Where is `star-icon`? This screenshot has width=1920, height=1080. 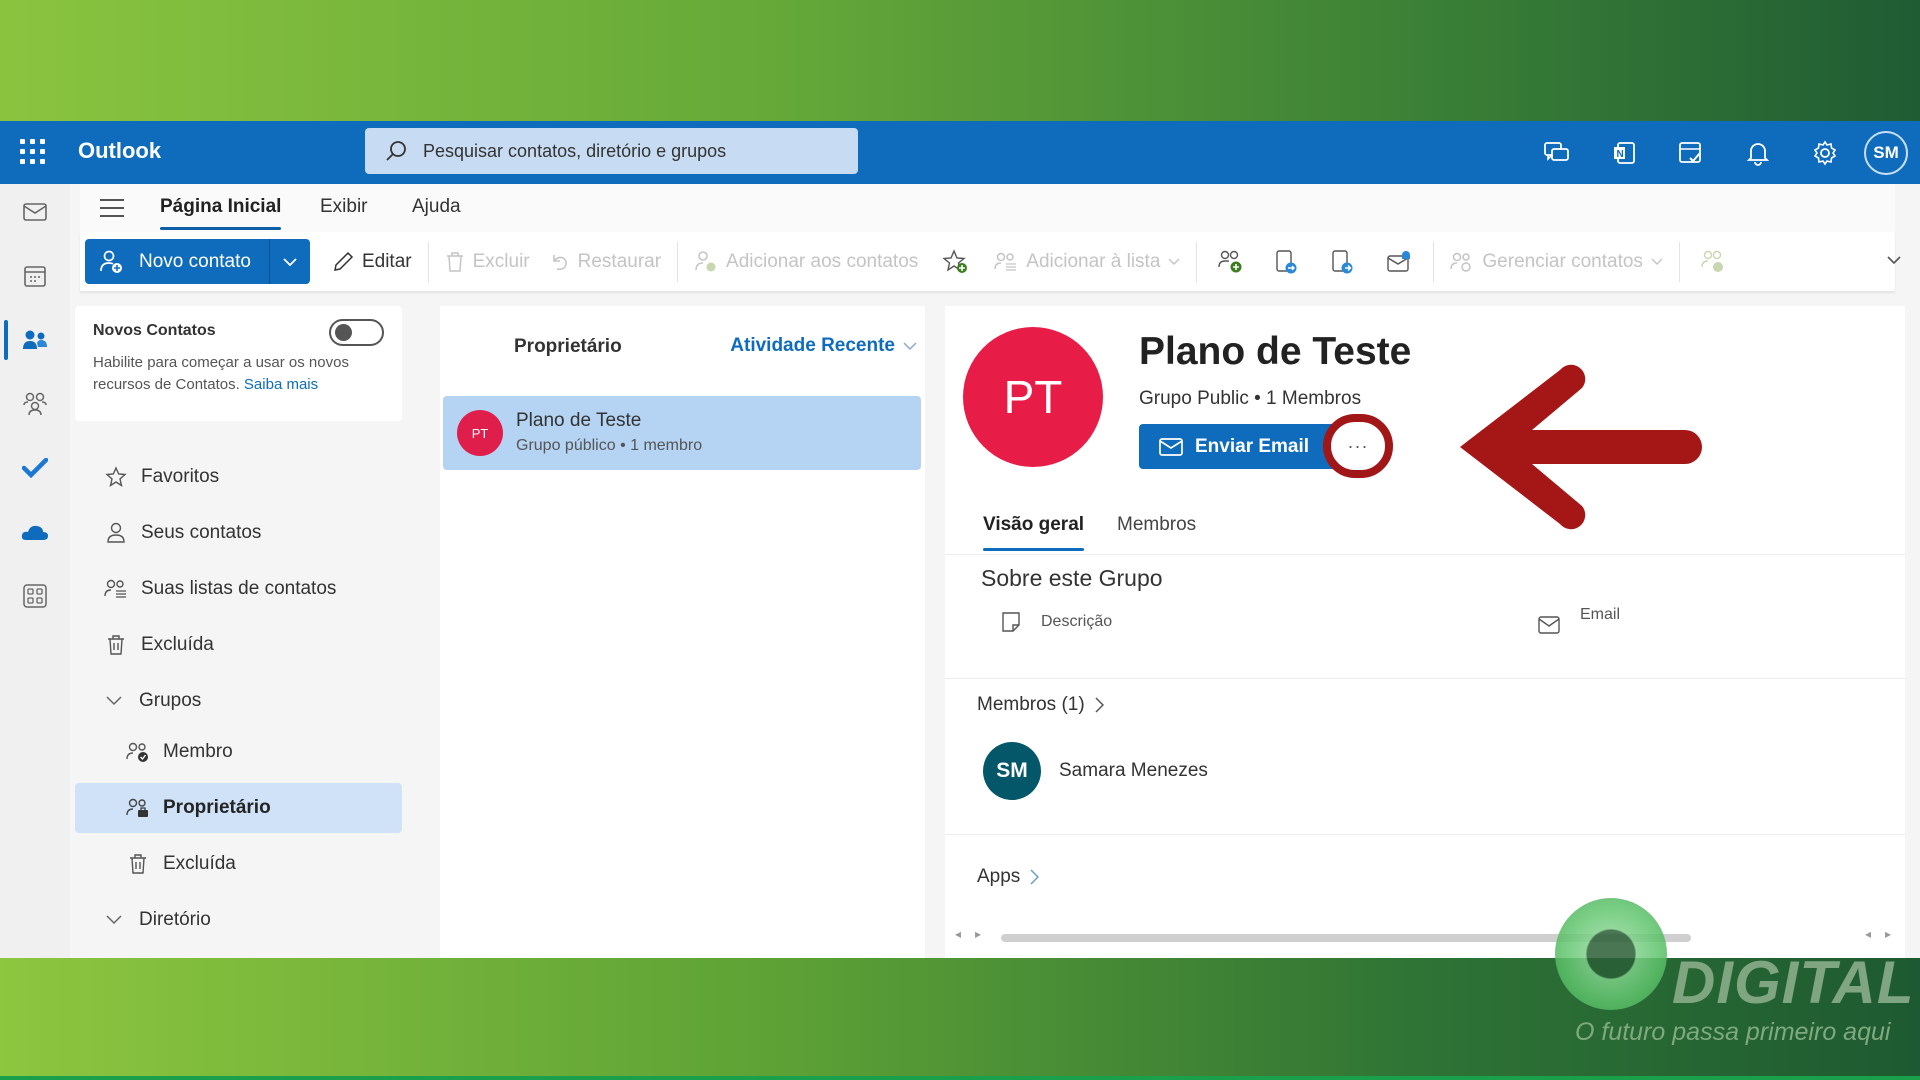
star-icon is located at coordinates (116, 477).